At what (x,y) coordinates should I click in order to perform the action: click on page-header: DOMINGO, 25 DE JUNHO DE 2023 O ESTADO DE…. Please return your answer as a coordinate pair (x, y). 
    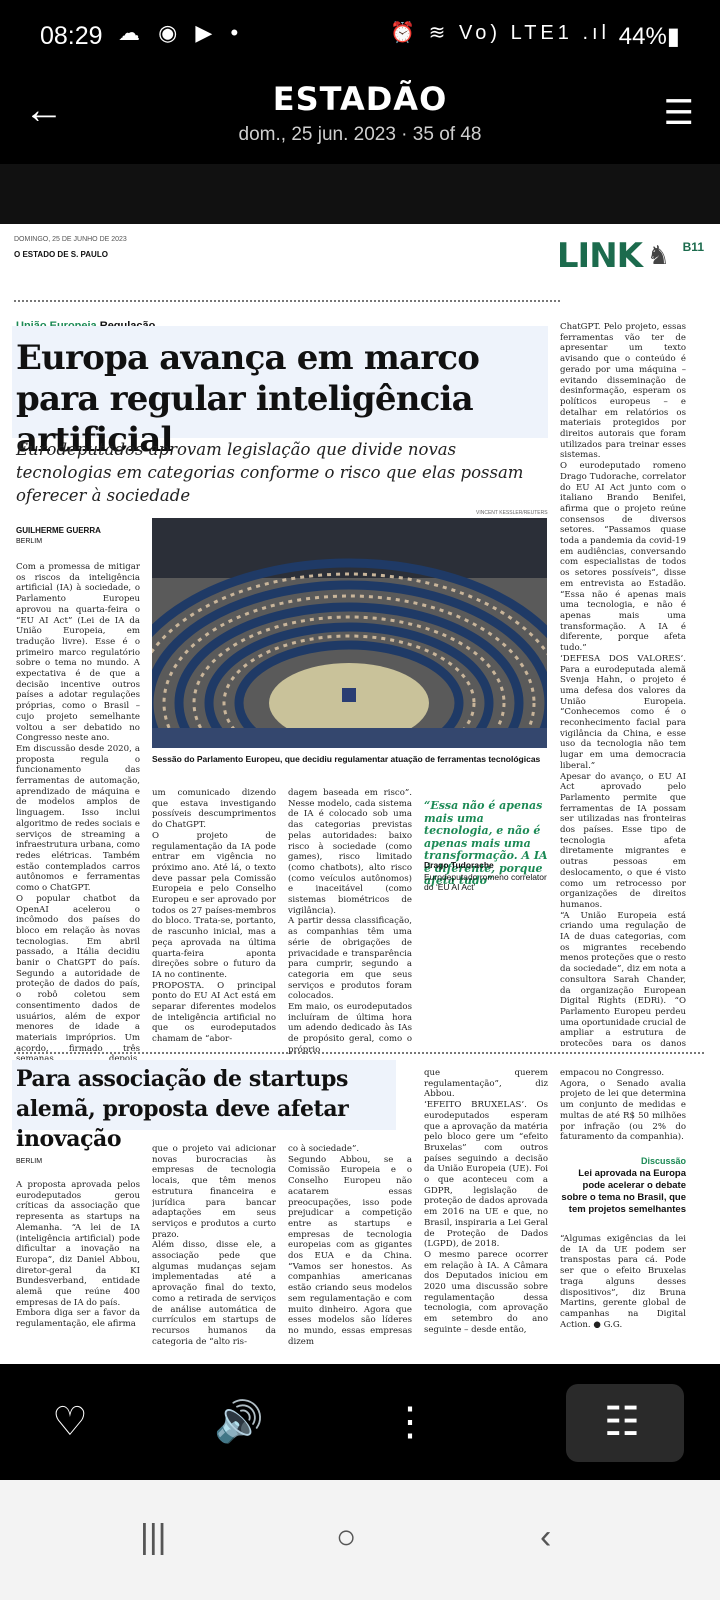
    Looking at the image, I should click on (359, 261).